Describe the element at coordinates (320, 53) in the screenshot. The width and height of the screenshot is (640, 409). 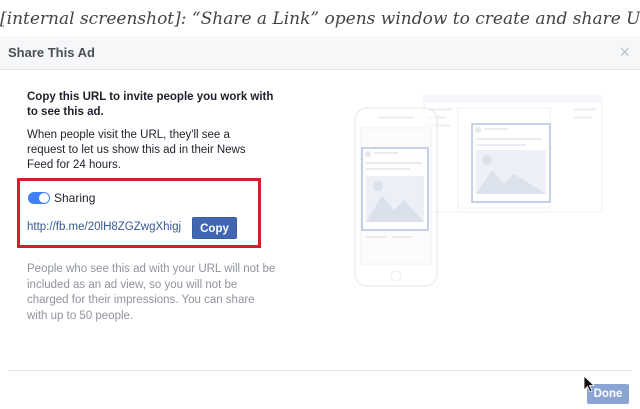
I see `dialog-header: Share This Ad ×` at that location.